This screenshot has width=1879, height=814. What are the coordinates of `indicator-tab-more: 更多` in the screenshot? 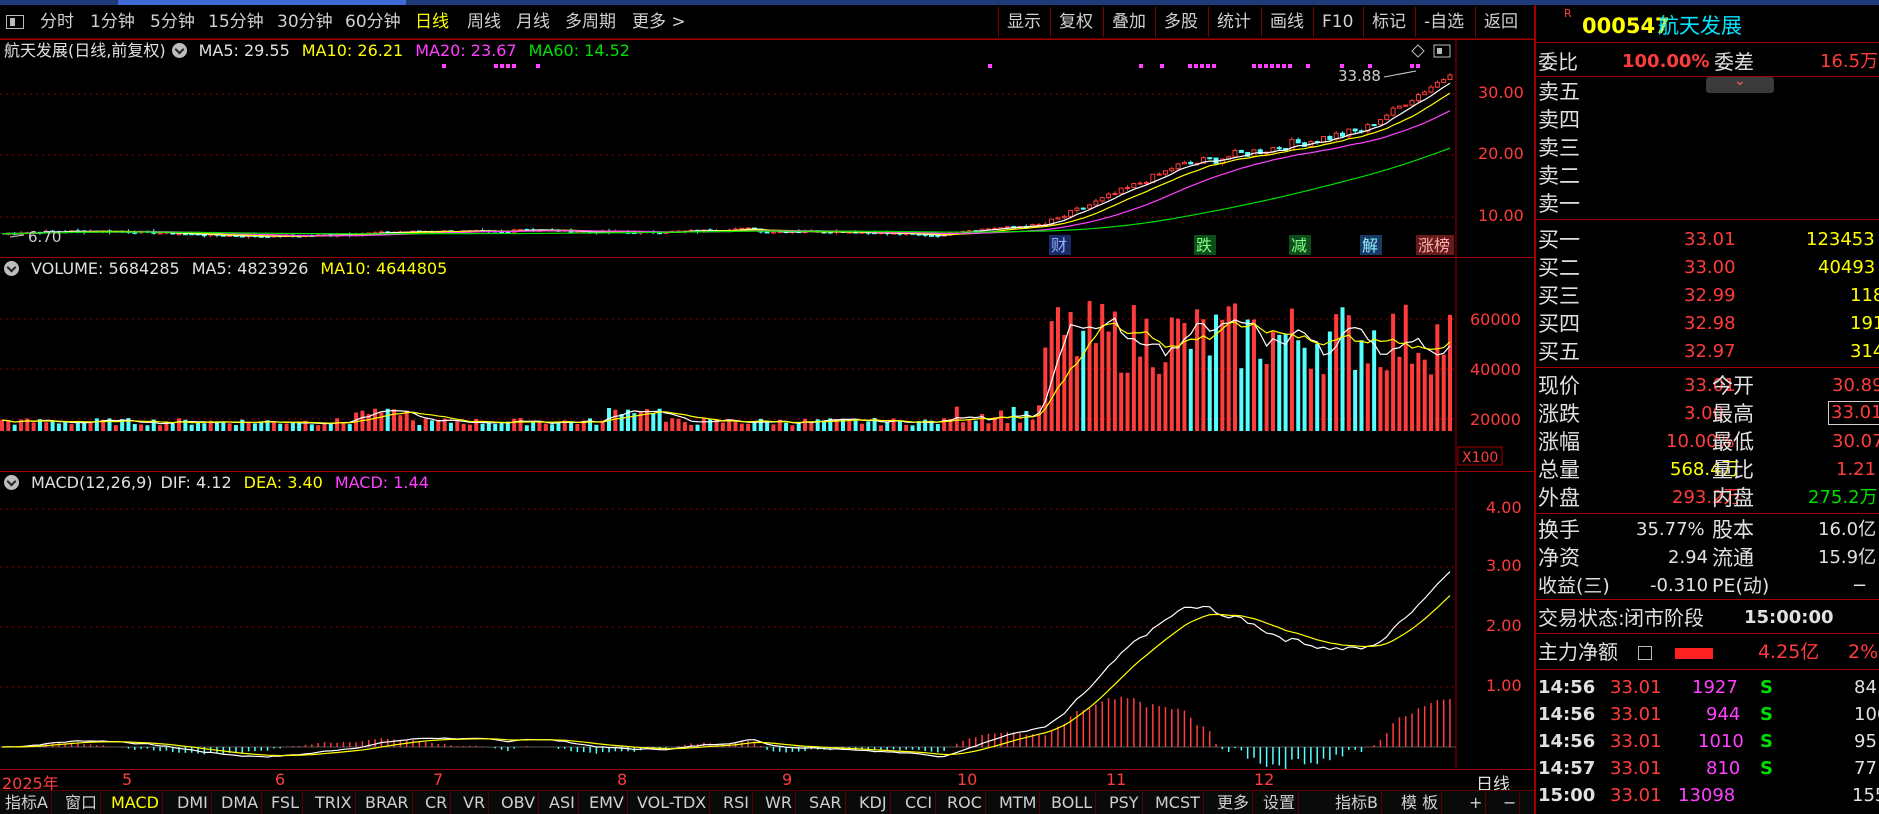 It's located at (1234, 802).